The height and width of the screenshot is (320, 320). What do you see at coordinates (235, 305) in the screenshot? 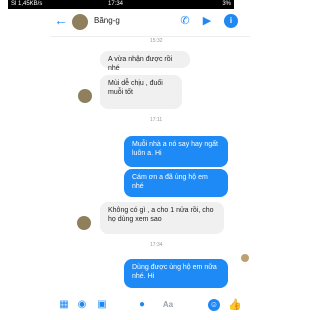
I see `thumbs-up-icon: 👍` at bounding box center [235, 305].